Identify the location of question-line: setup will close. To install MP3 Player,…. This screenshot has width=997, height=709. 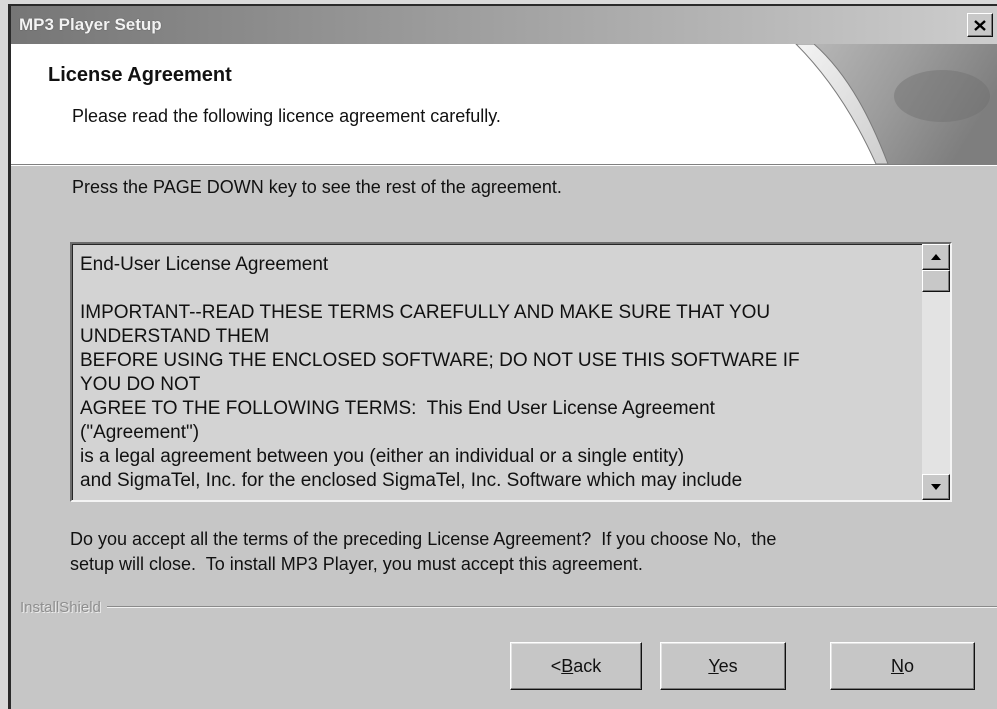
(356, 564).